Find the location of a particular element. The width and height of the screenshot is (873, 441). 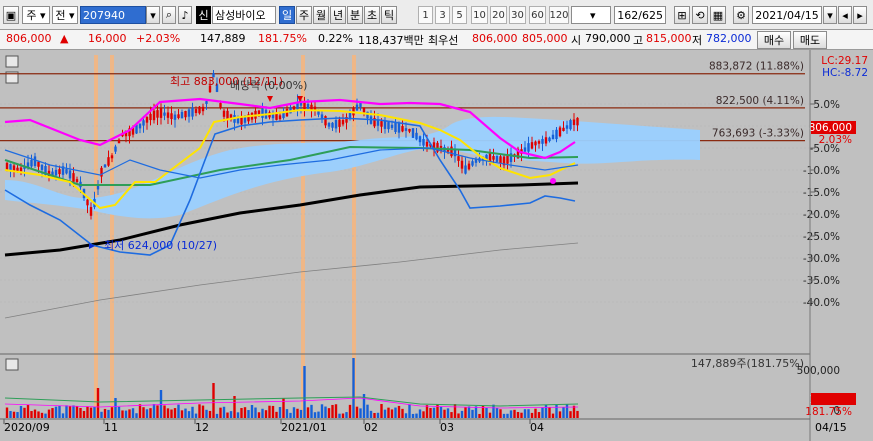

search-icon: ⌕ is located at coordinates (169, 15).